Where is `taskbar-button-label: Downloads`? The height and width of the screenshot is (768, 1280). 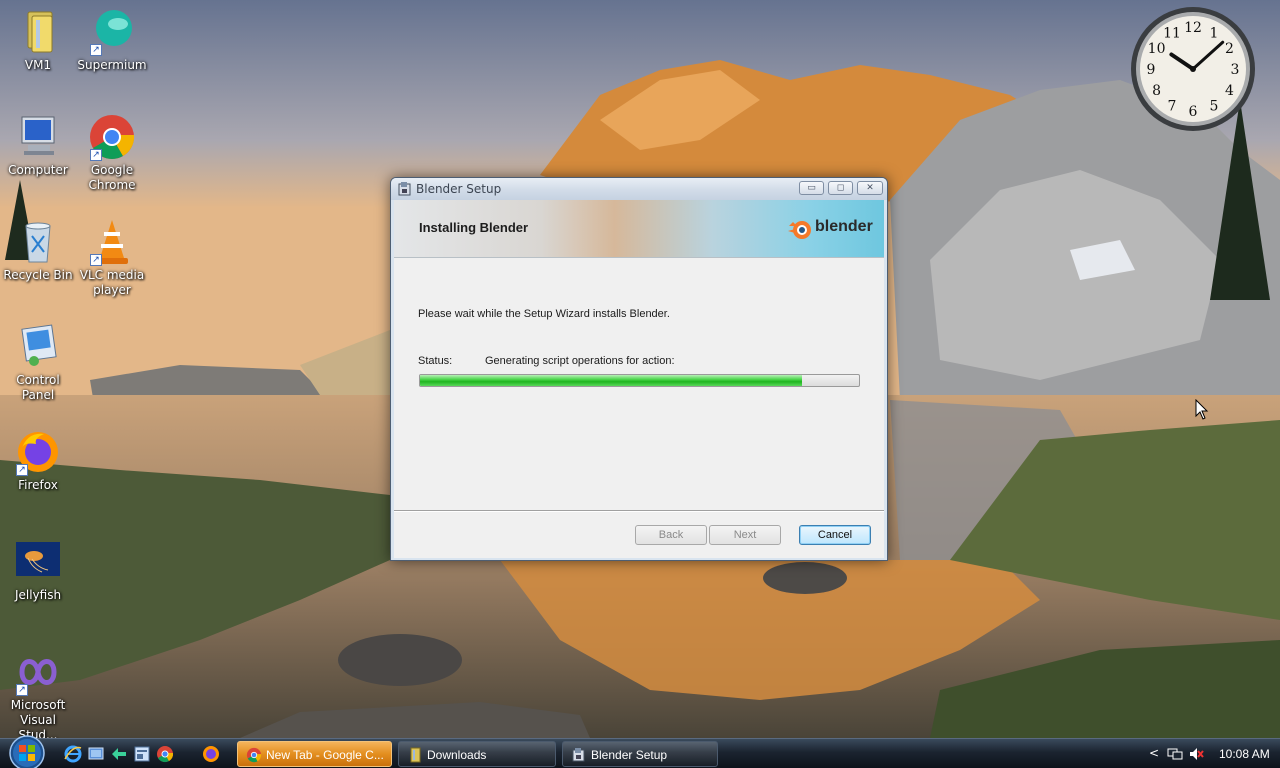 taskbar-button-label: Downloads is located at coordinates (457, 755).